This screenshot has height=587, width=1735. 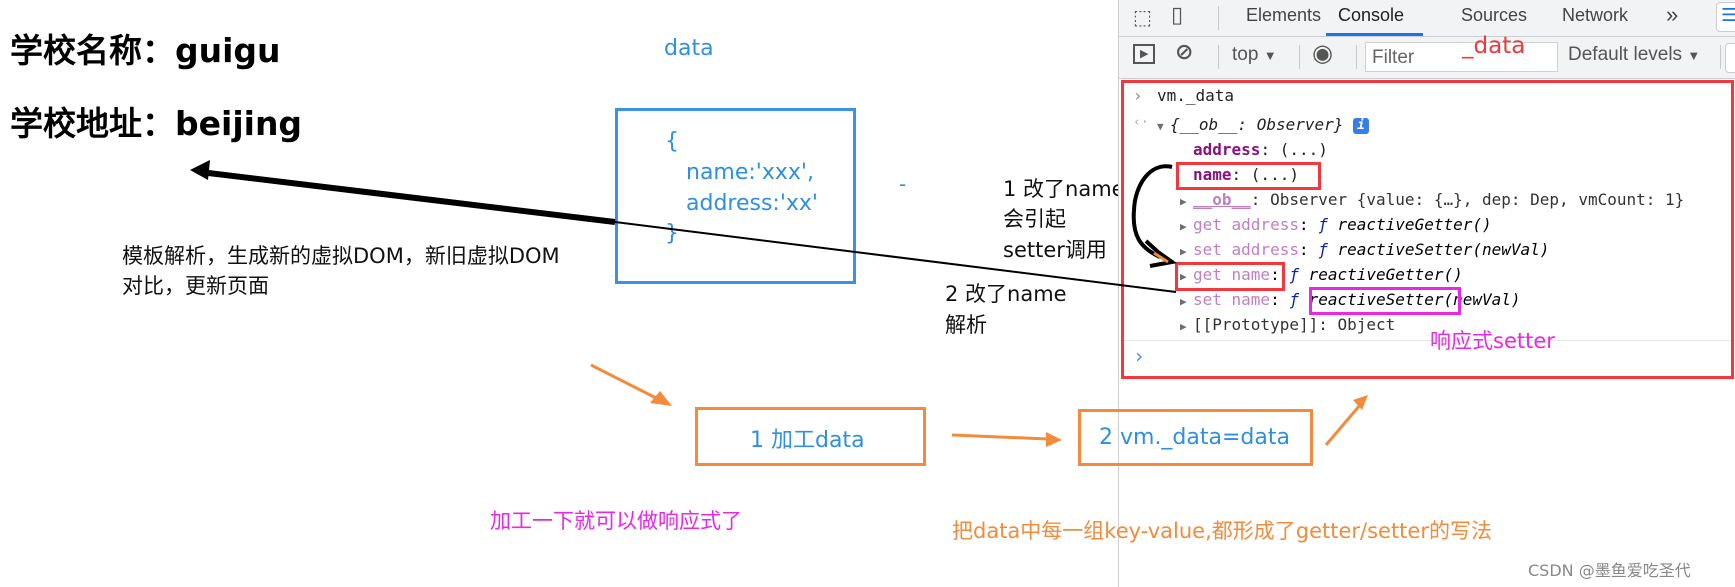 I want to click on orange-arrow-into-box1, so click(x=631, y=384).